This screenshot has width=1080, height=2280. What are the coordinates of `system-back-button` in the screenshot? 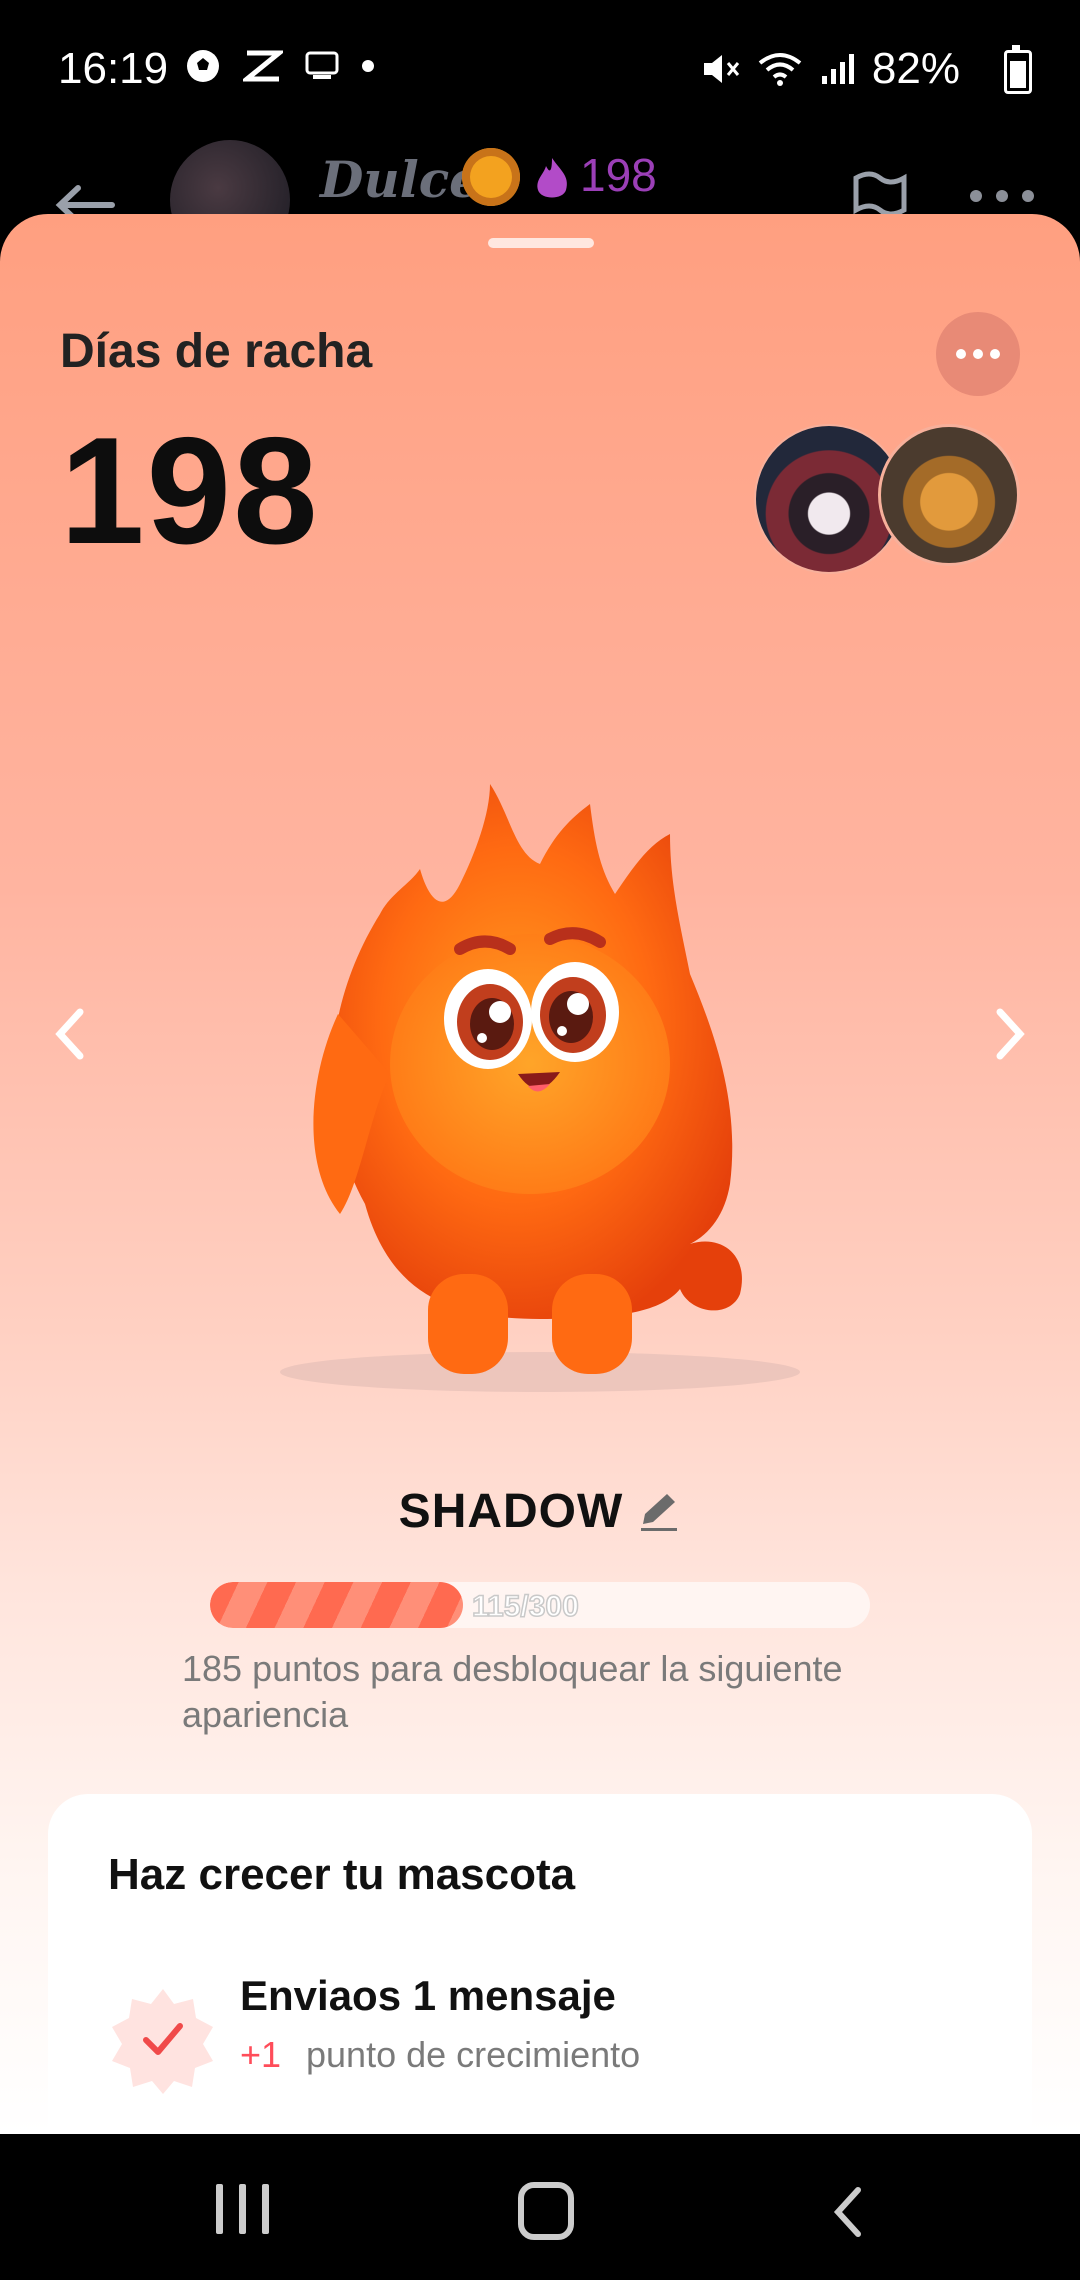 It's located at (848, 2212).